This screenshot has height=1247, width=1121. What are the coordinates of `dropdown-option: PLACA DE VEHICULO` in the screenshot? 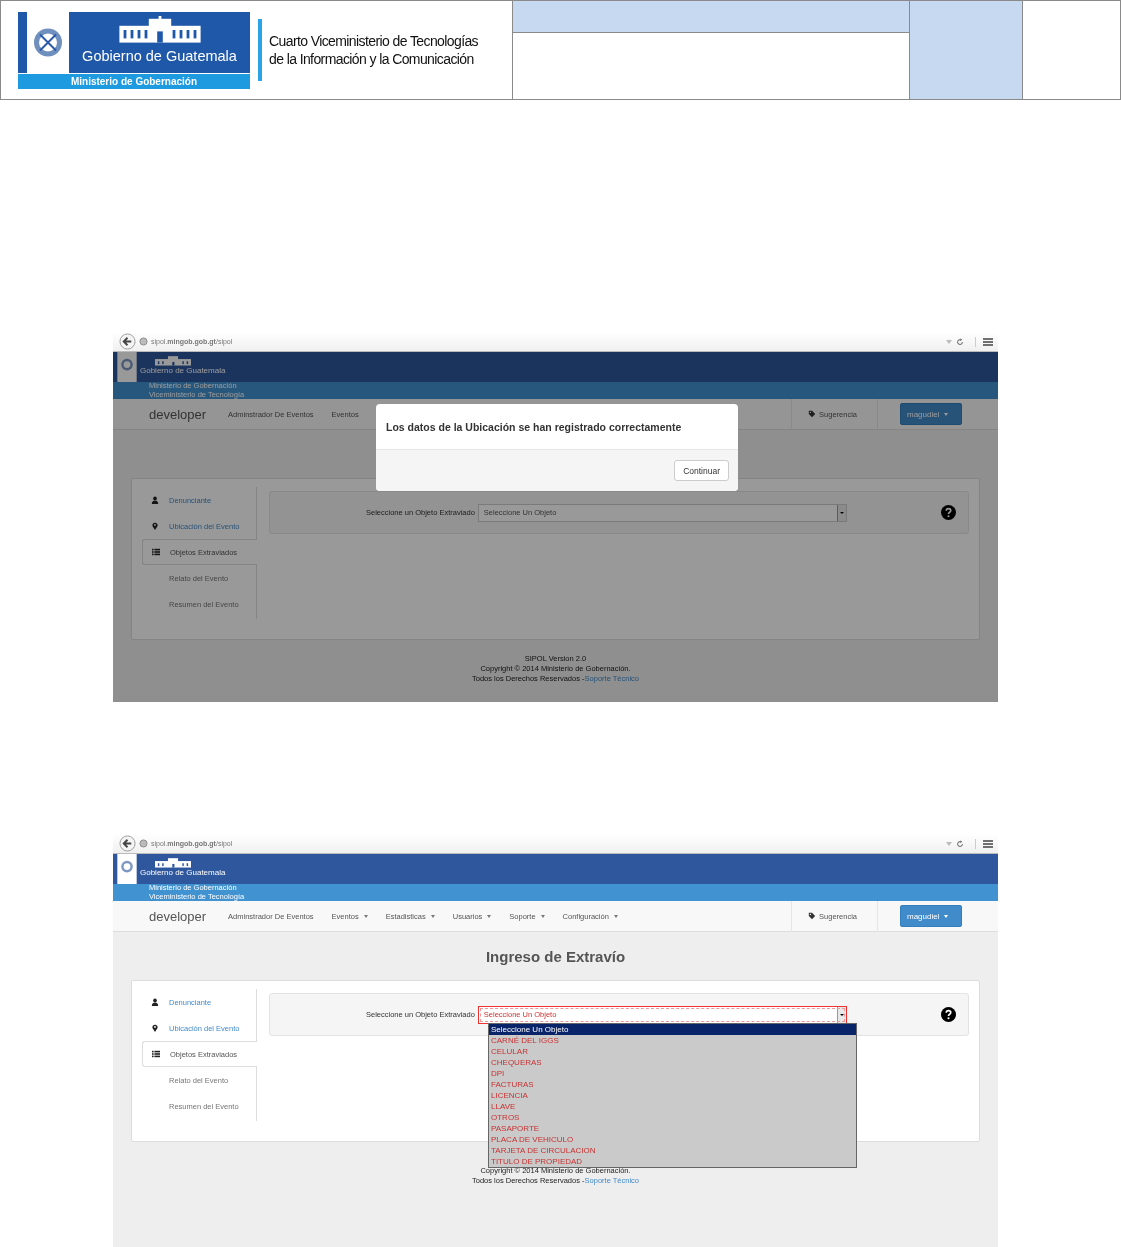 It's located at (672, 1139).